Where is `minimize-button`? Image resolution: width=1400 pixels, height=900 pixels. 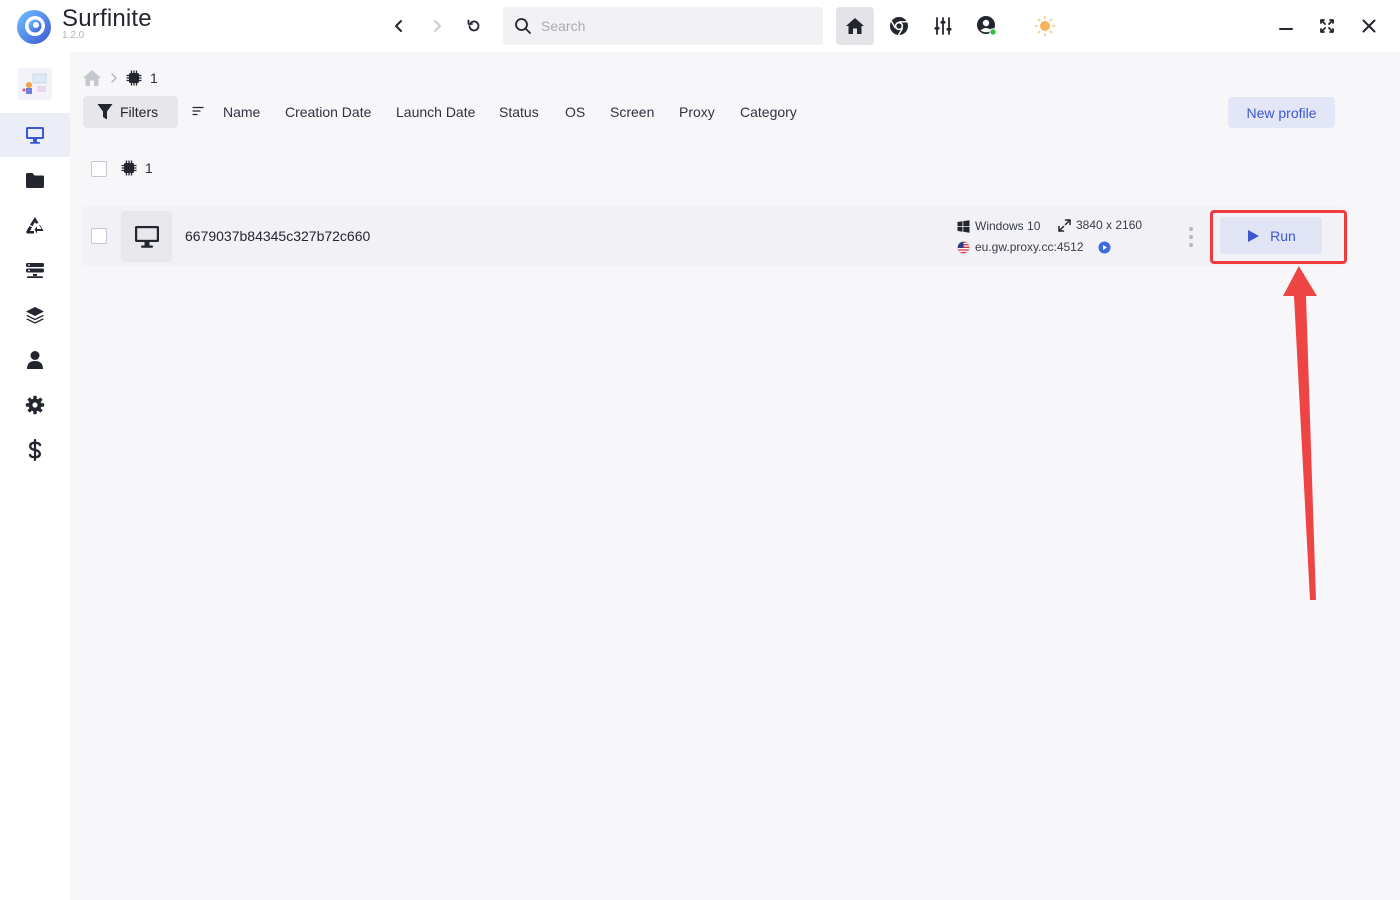 minimize-button is located at coordinates (1286, 26).